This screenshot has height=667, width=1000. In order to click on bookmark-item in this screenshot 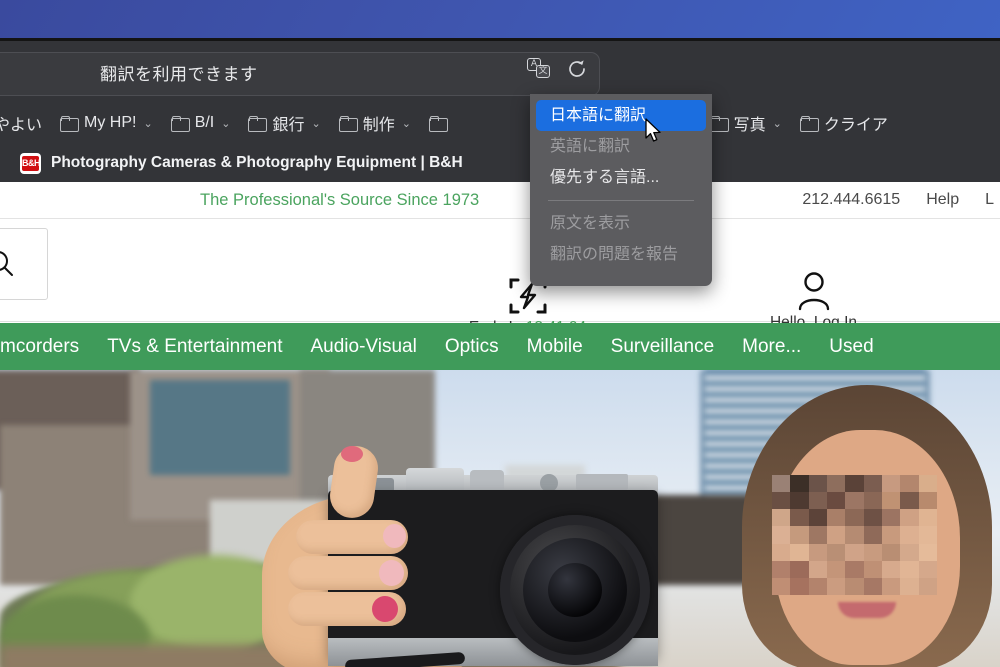, I will do `click(441, 123)`.